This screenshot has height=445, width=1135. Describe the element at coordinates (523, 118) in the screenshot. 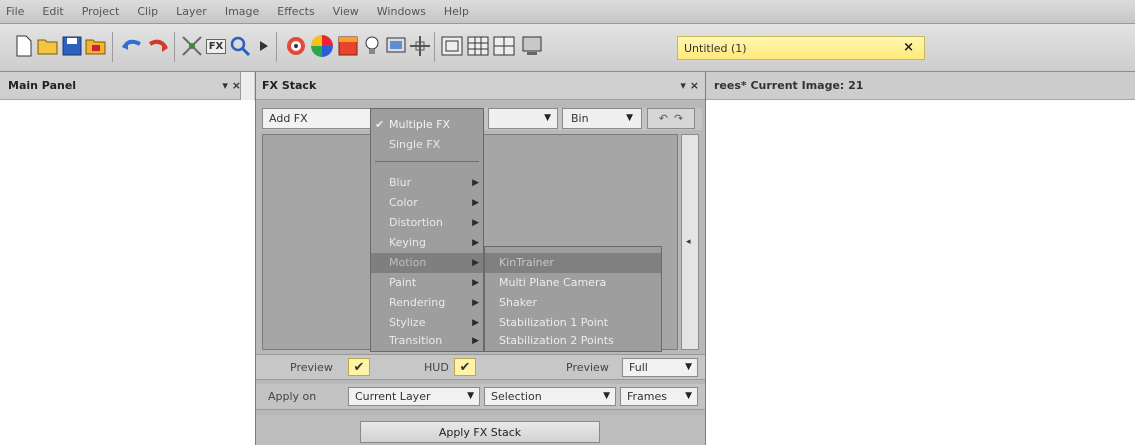

I see `fx-category-dropdown: ▼` at that location.